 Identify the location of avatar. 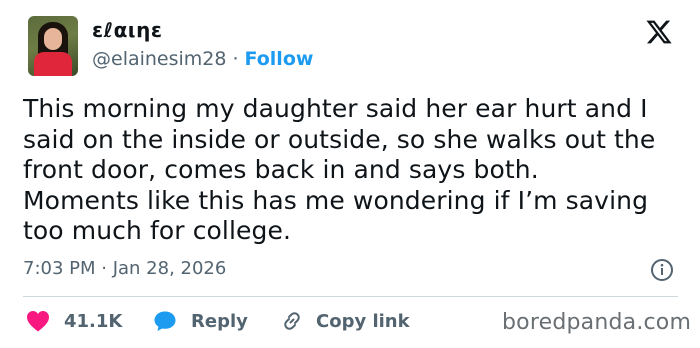
(53, 46).